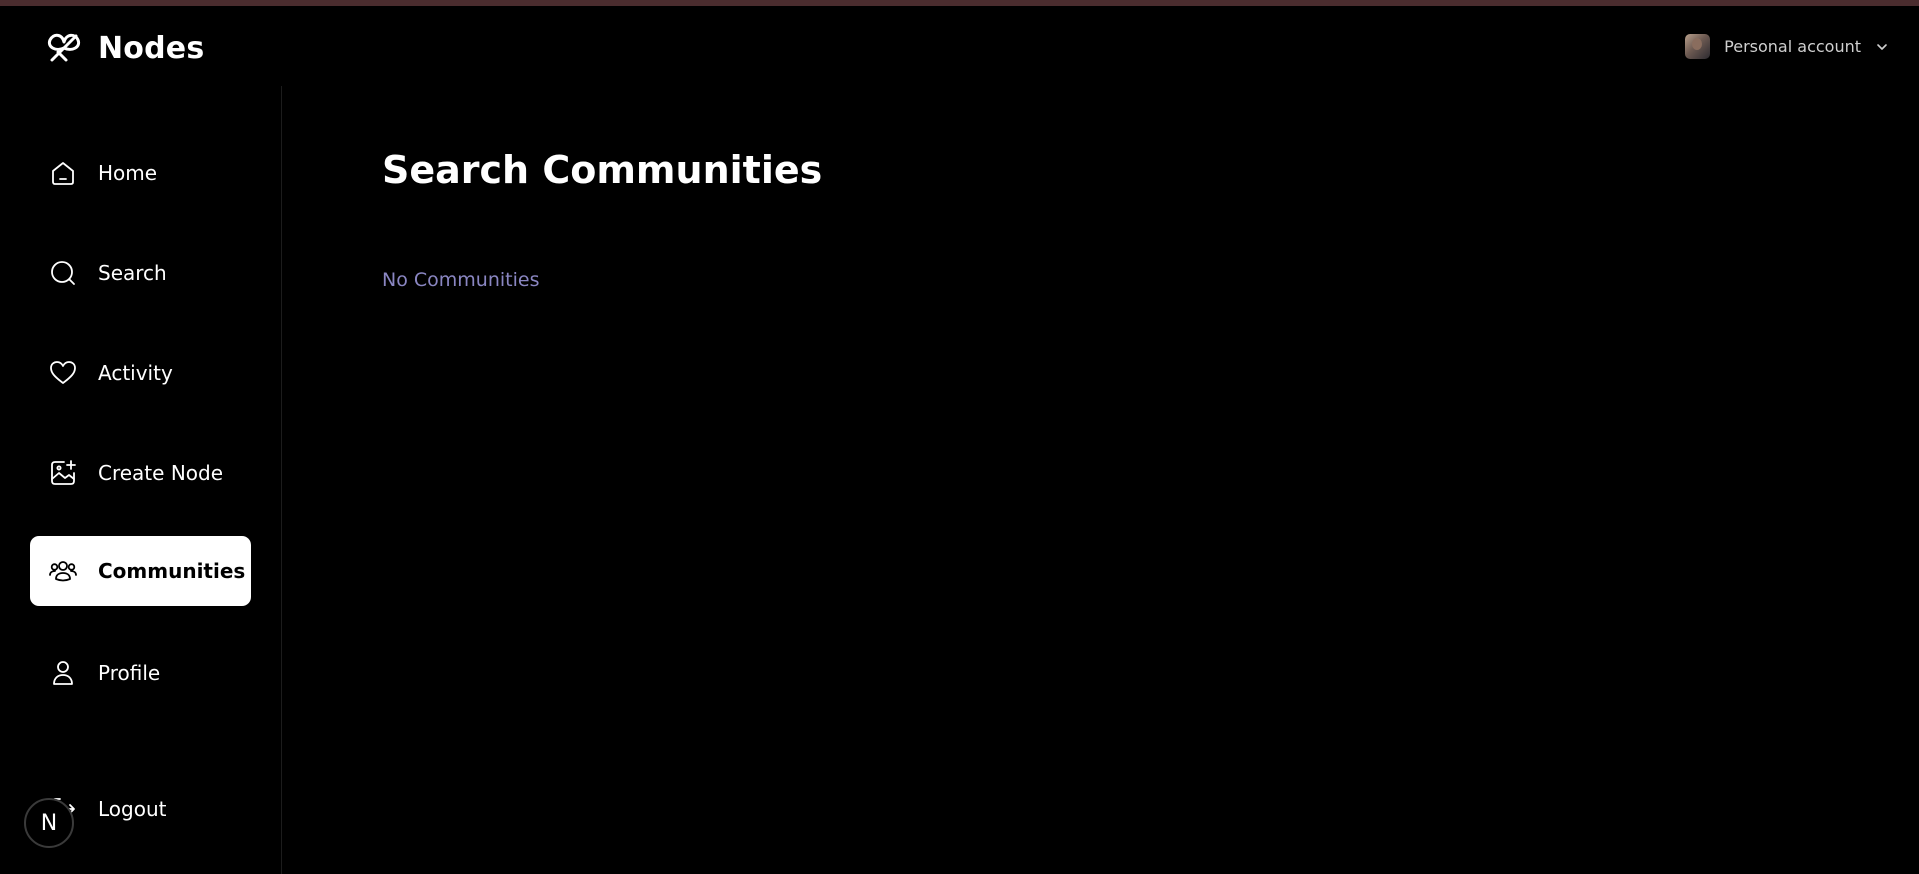 This screenshot has height=874, width=1919. I want to click on heart-icon, so click(63, 372).